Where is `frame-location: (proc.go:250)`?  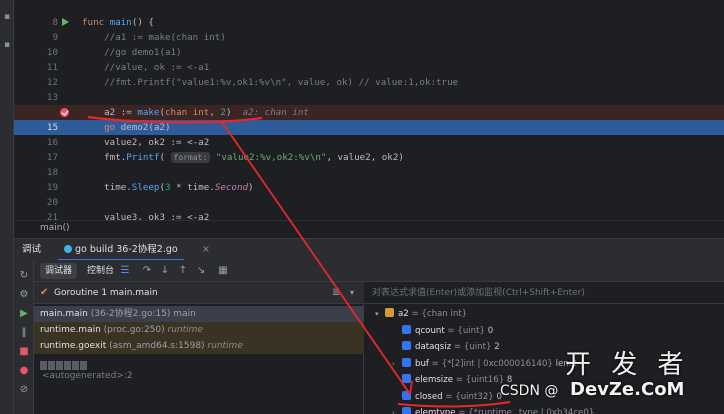 frame-location: (proc.go:250) is located at coordinates (134, 330).